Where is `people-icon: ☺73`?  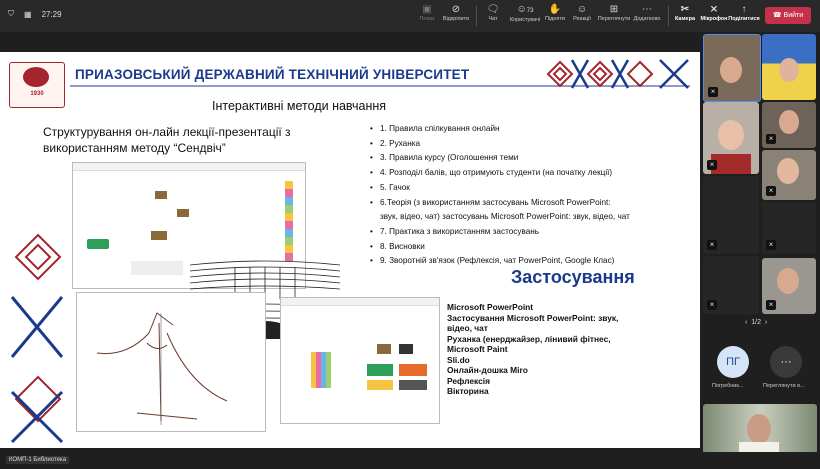 people-icon: ☺73 is located at coordinates (525, 9).